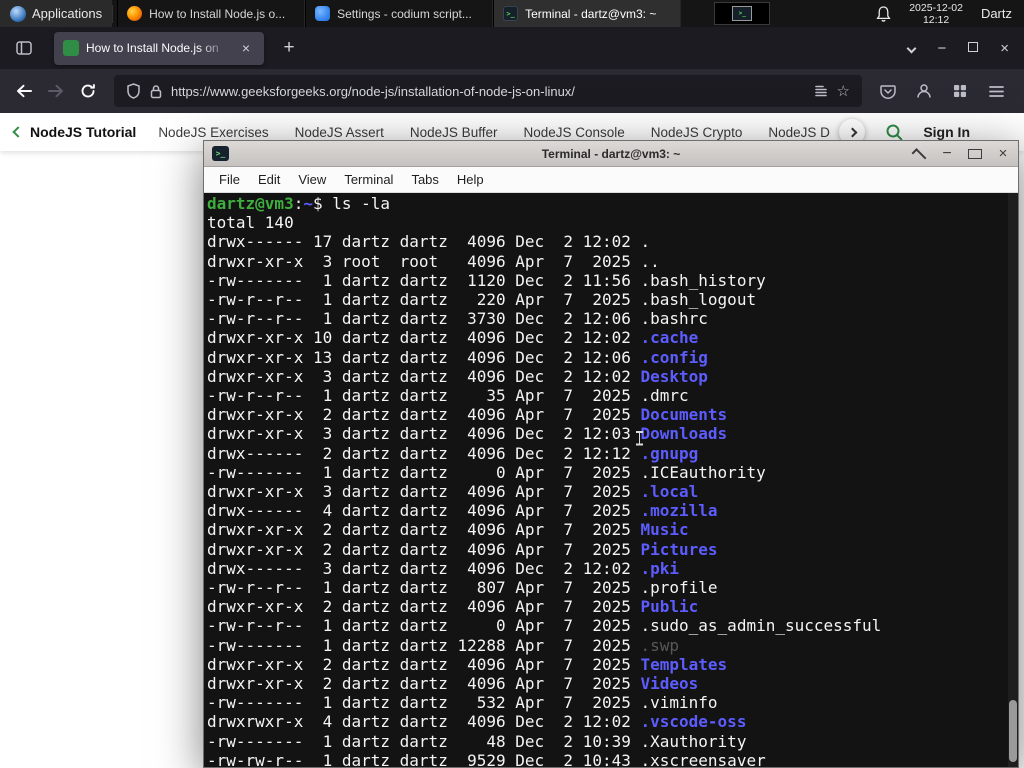 This screenshot has height=768, width=1024. What do you see at coordinates (975, 153) in the screenshot?
I see `terminal-maximize-icon` at bounding box center [975, 153].